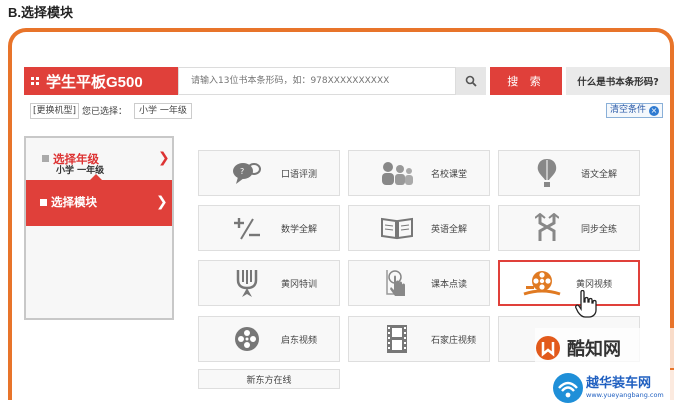 The image size is (692, 406). I want to click on select-module-title: 选择模块, so click(68, 202).